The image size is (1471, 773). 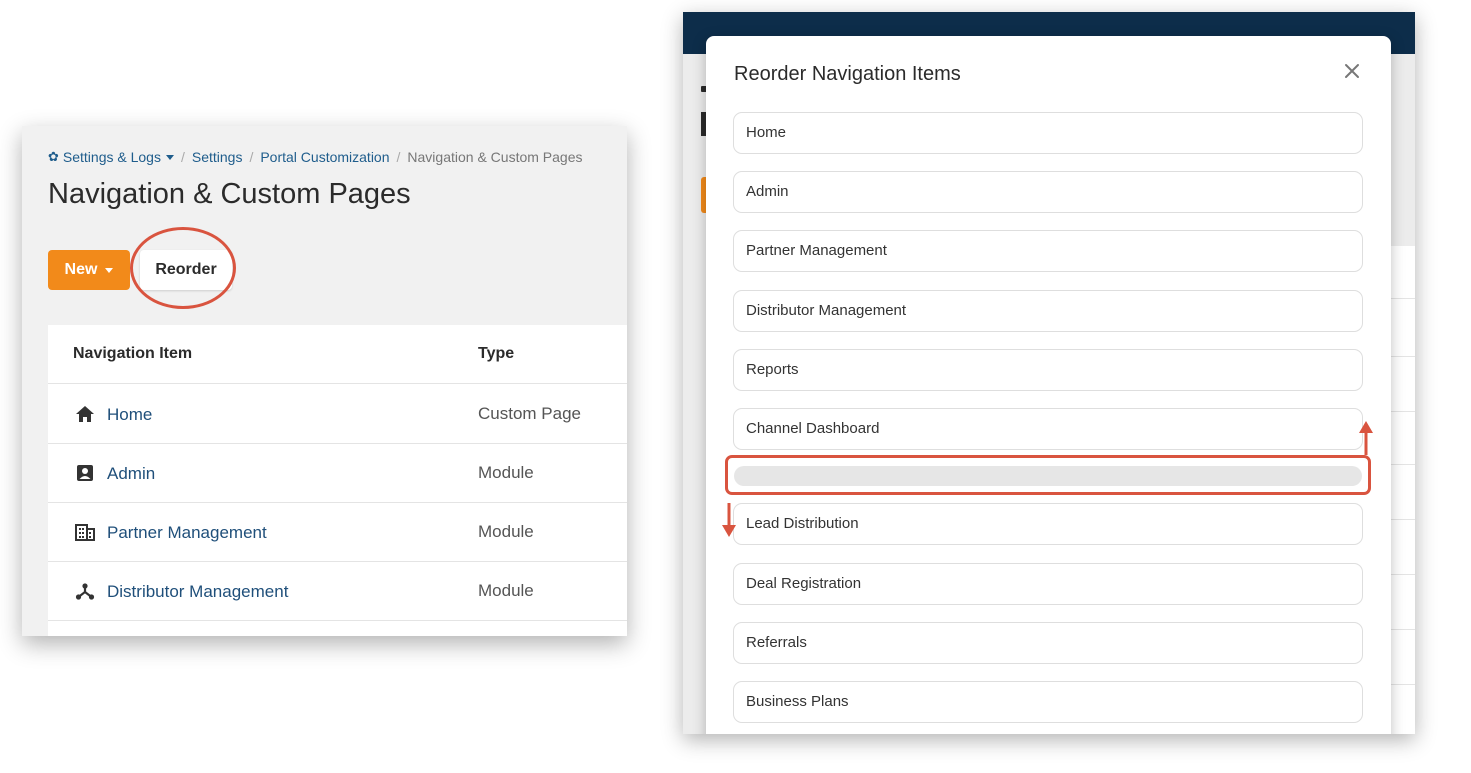 I want to click on reorder-item-deal-registration: Deal Registration, so click(x=1048, y=584).